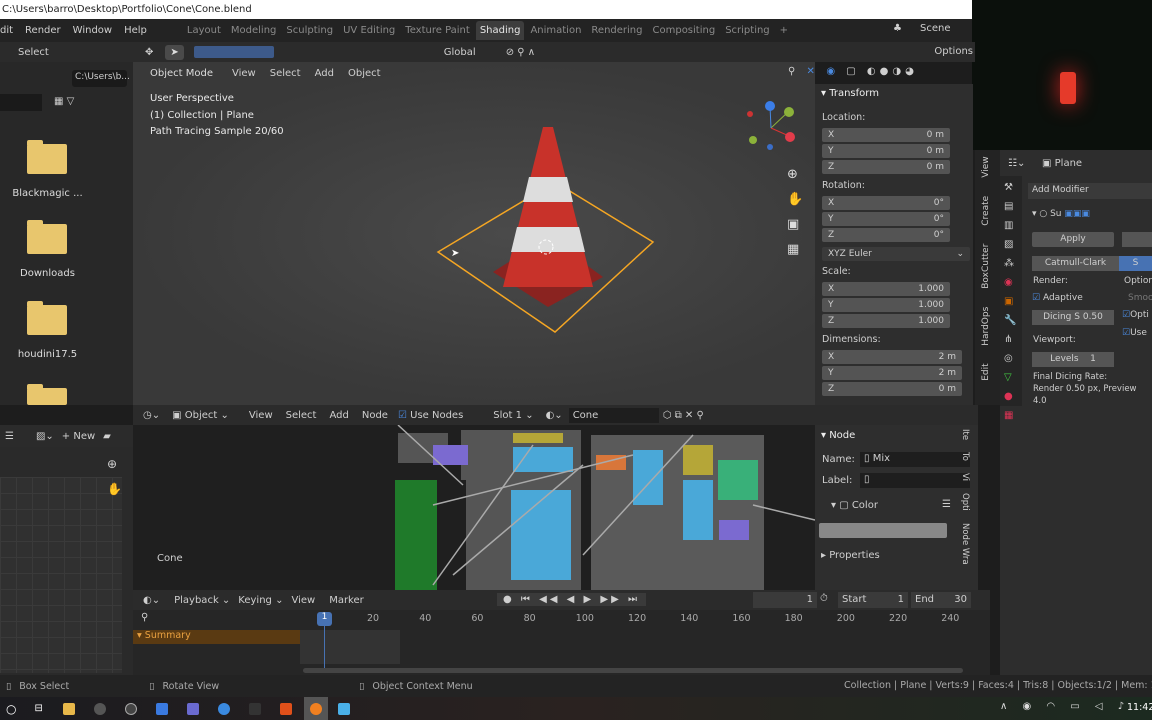  Describe the element at coordinates (45, 436) in the screenshot. I see `image-type-icon: ▨⌄` at that location.